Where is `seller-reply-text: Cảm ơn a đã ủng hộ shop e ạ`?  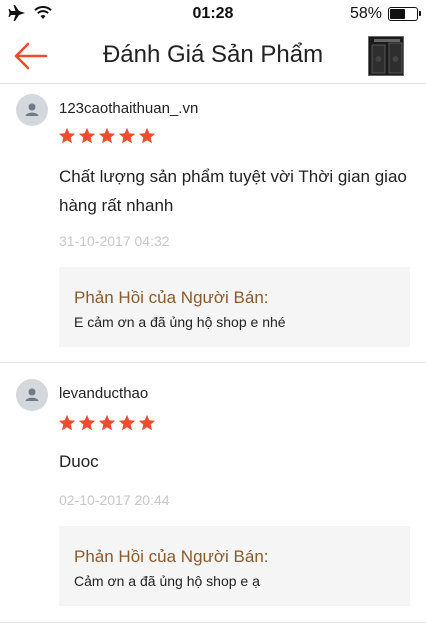
seller-reply-text: Cảm ơn a đã ủng hộ shop e ạ is located at coordinates (167, 581).